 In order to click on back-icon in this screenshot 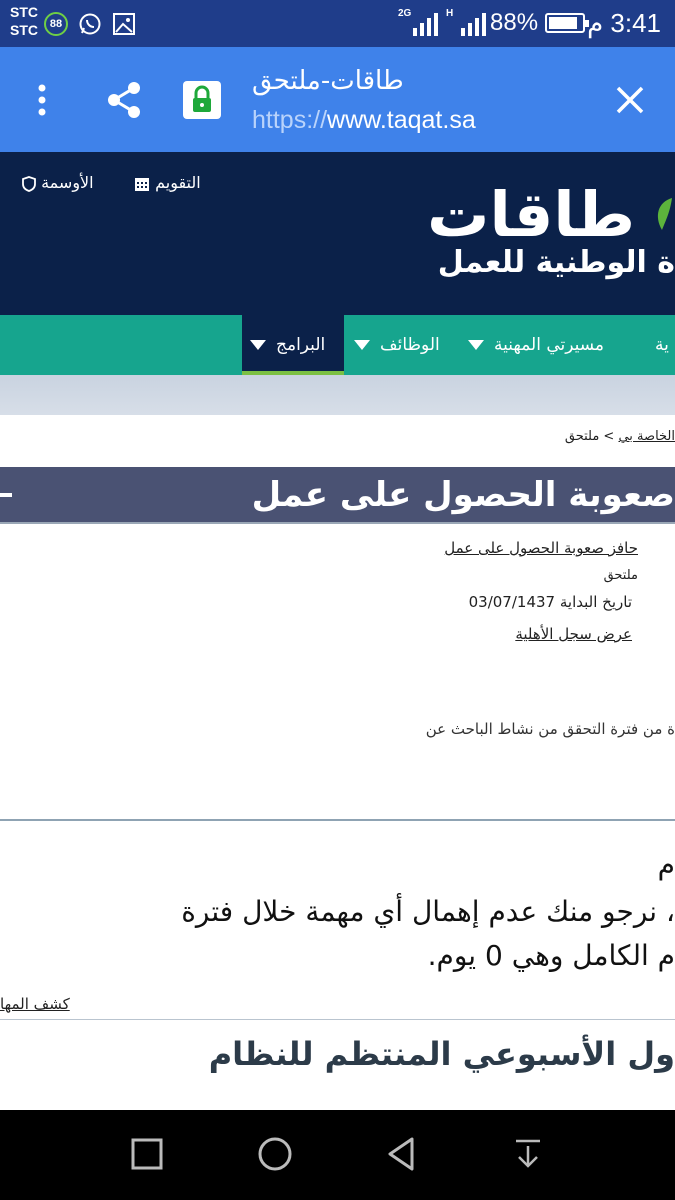, I will do `click(402, 1154)`.